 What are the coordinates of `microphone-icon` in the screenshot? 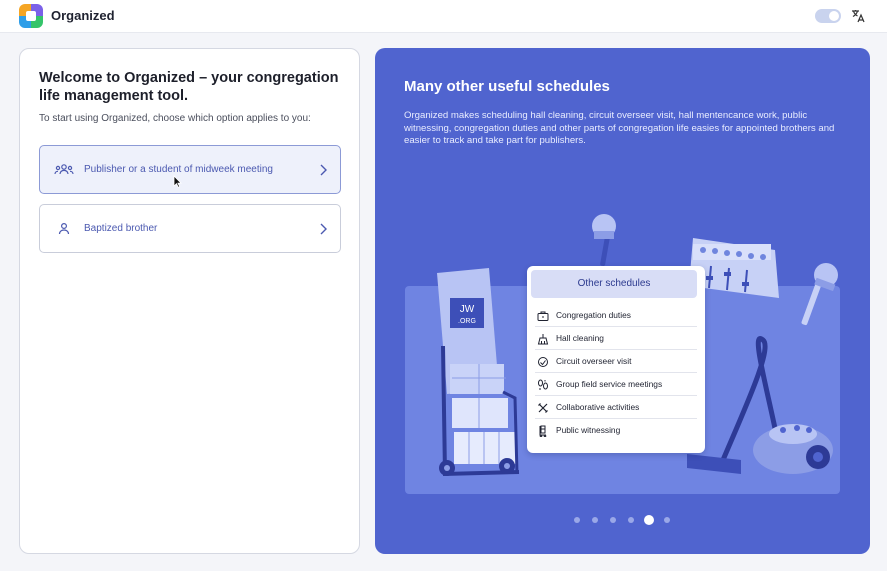 It's located at (604, 240).